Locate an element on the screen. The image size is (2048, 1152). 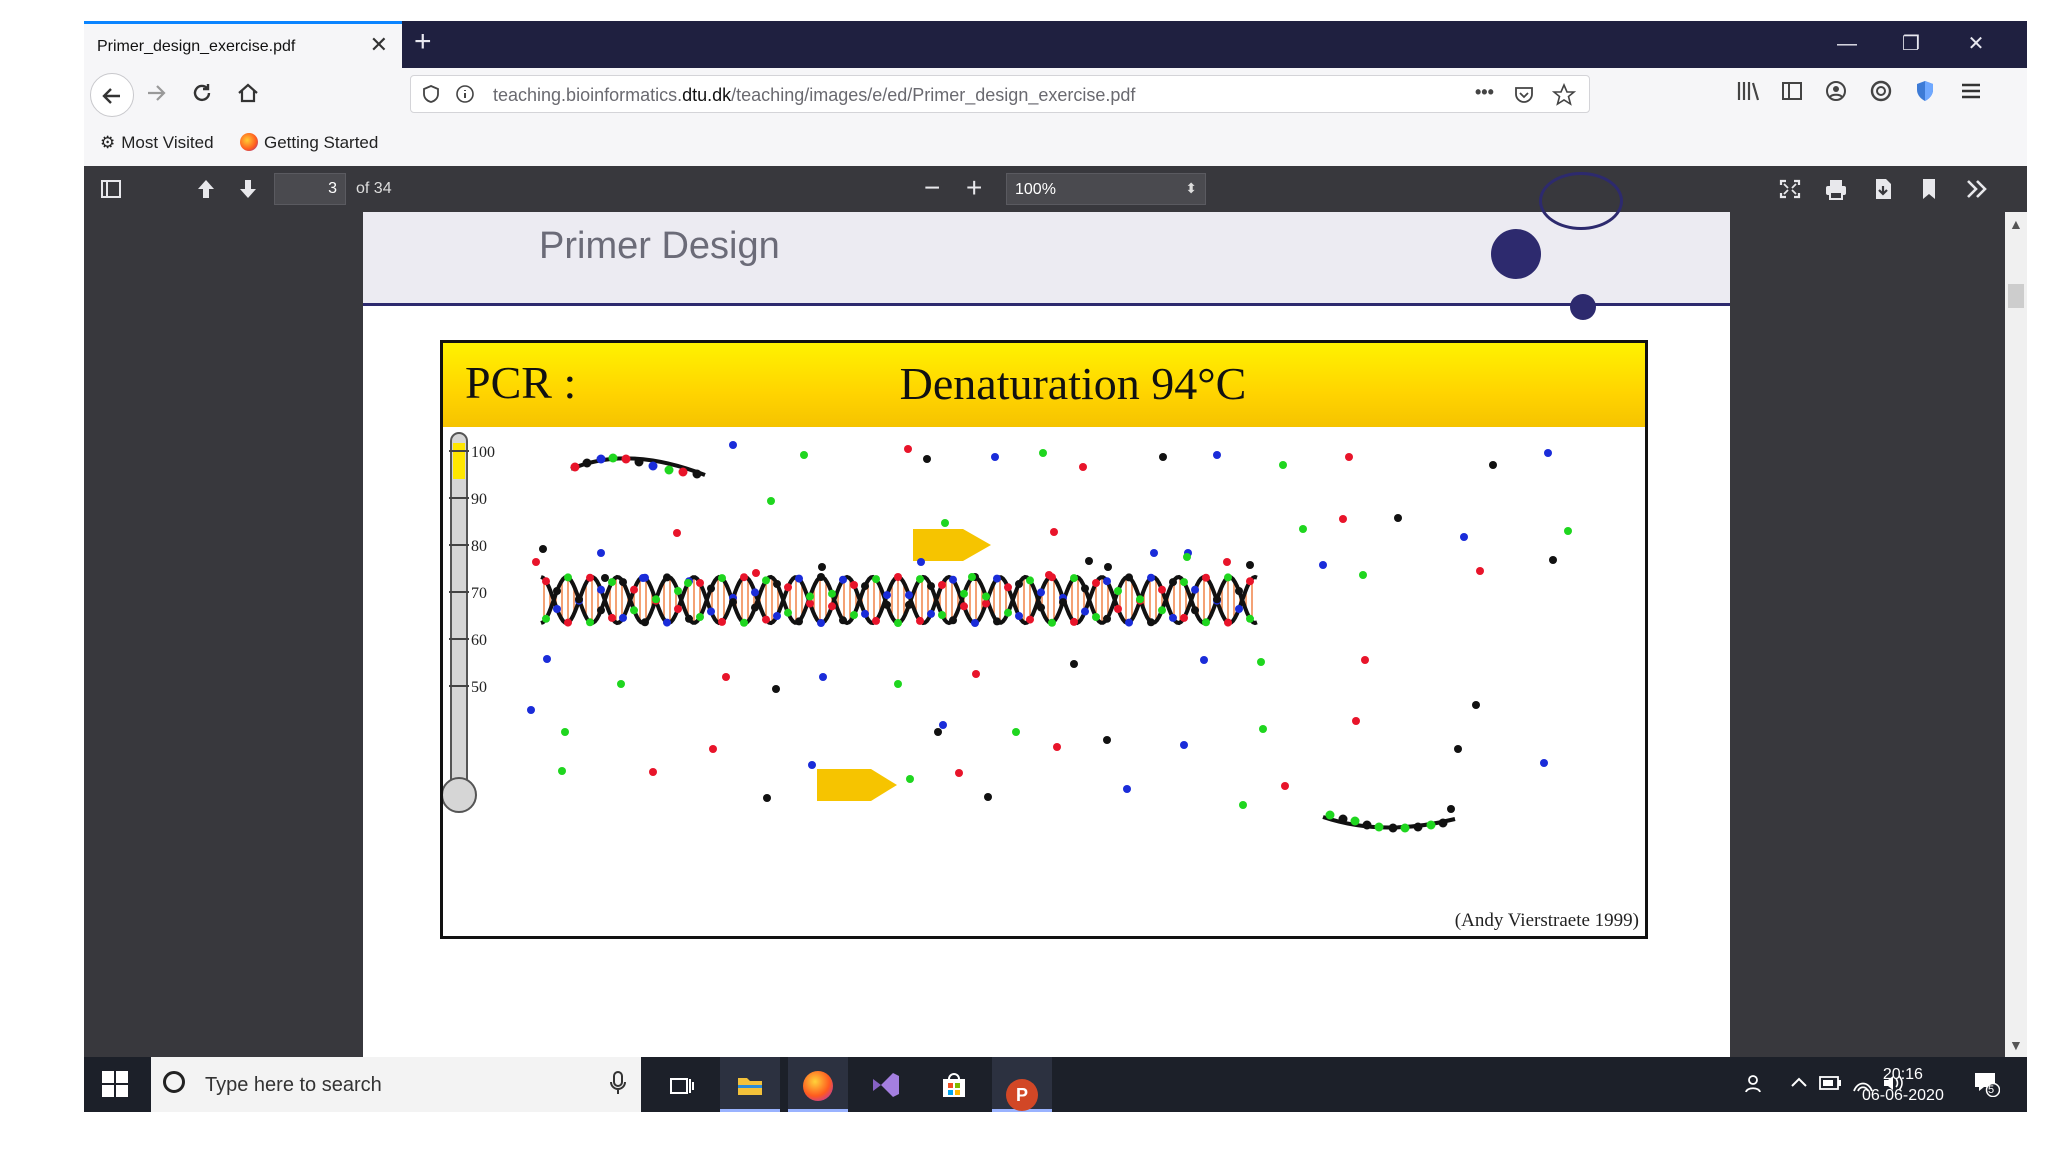
bookmark-getting-started: Getting Started is located at coordinates (309, 143).